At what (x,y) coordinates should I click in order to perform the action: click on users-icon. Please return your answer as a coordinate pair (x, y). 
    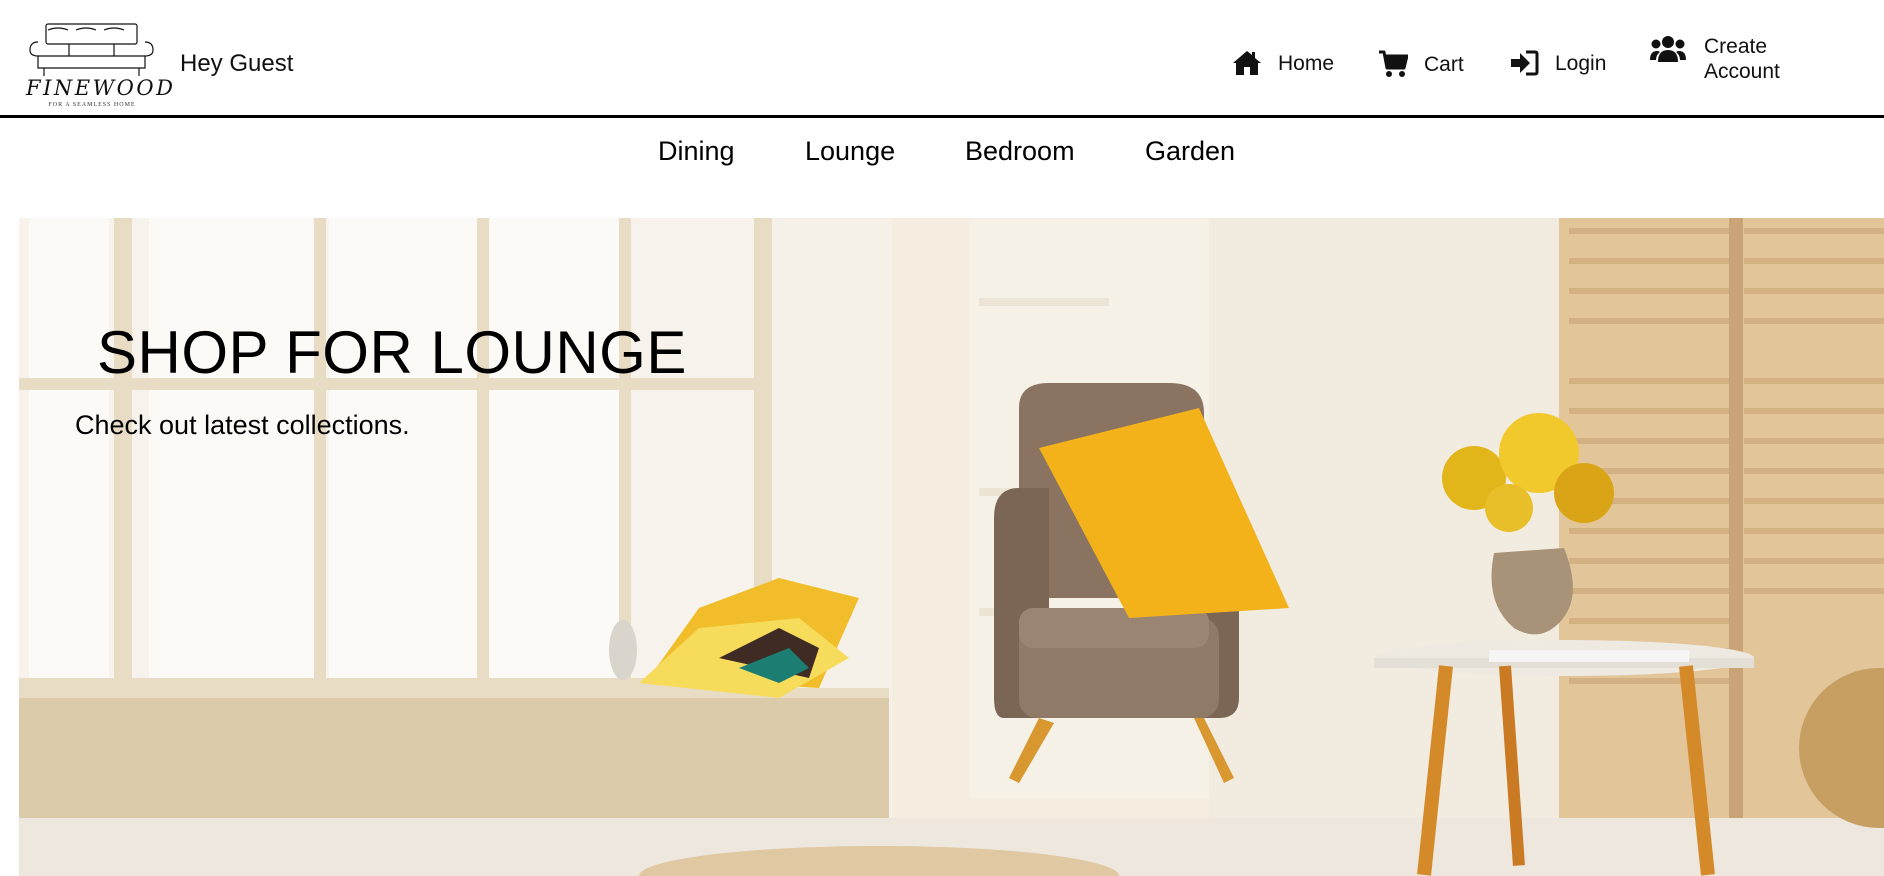
    Looking at the image, I should click on (1668, 50).